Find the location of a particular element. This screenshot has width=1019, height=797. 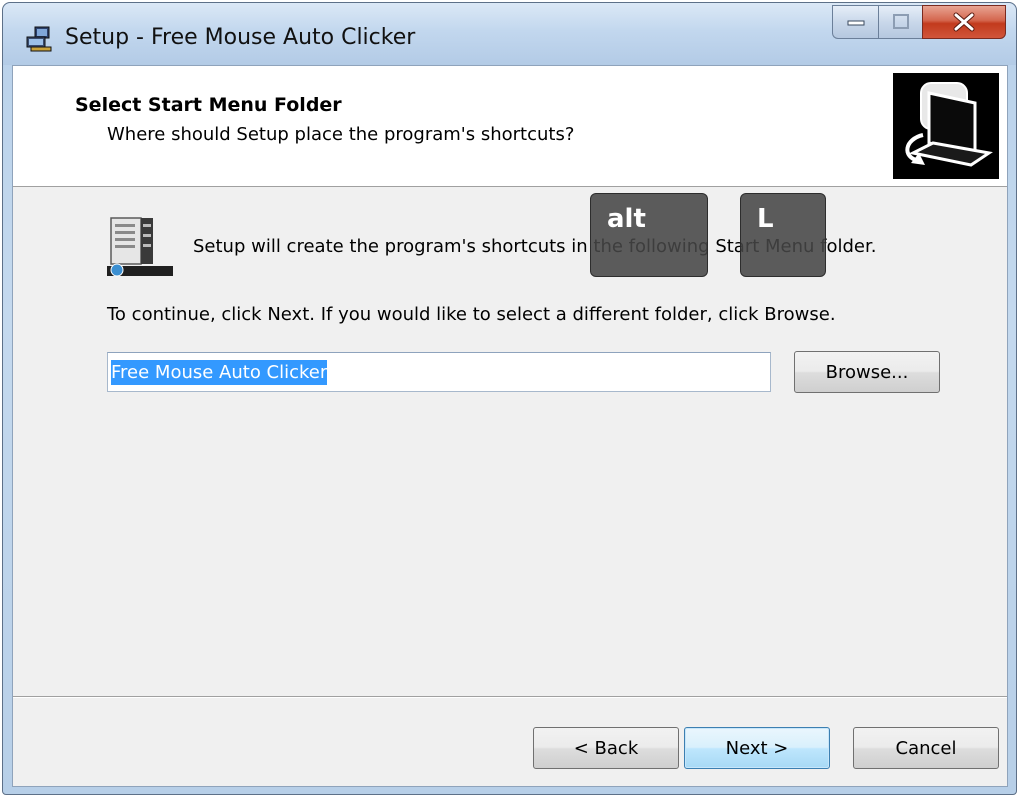

minimize-icon is located at coordinates (855, 23).